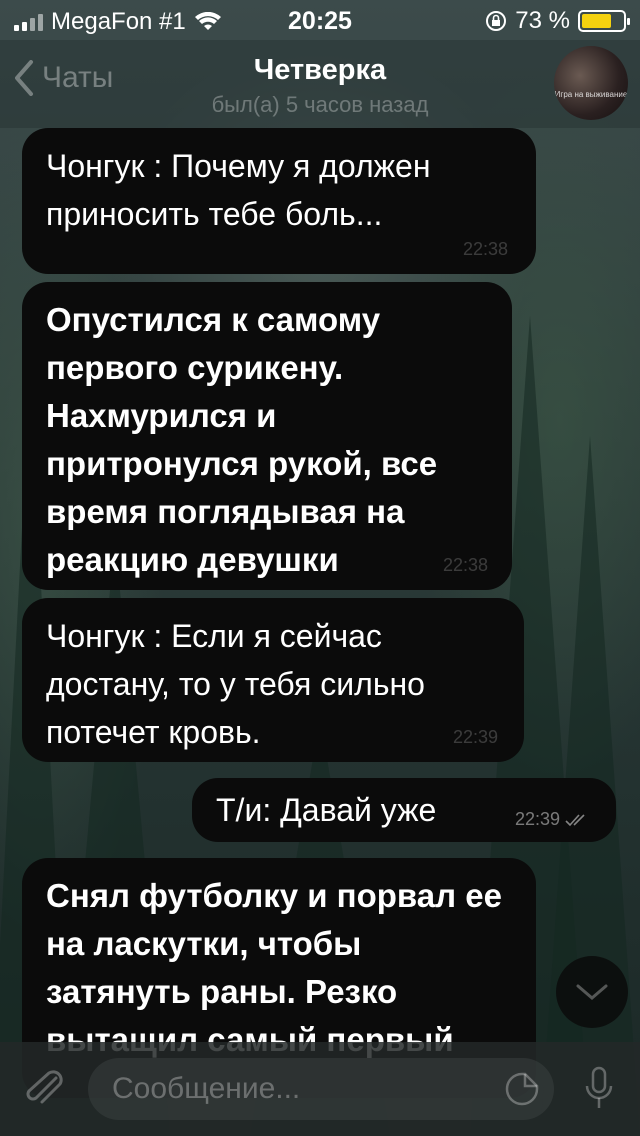 This screenshot has height=1136, width=640. I want to click on lock-rotation-icon, so click(496, 21).